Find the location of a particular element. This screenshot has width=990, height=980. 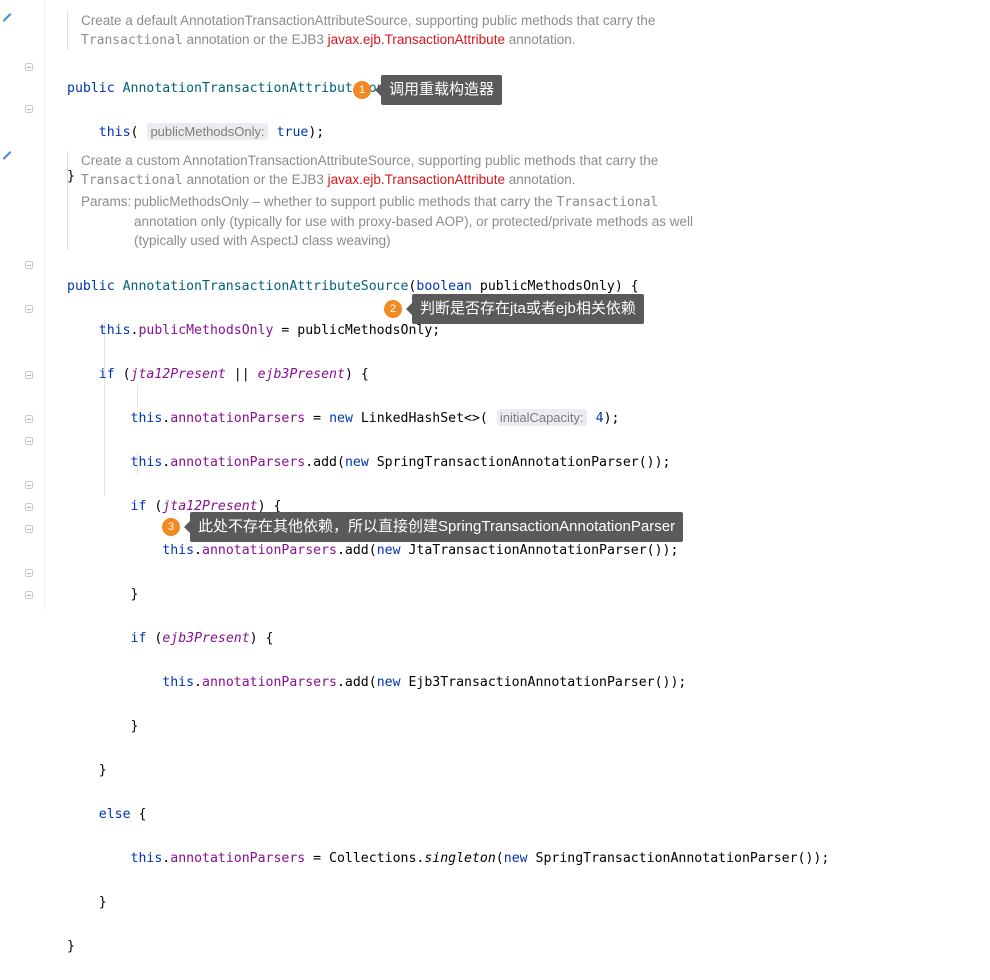

callout-number-badge: 1 is located at coordinates (362, 90).